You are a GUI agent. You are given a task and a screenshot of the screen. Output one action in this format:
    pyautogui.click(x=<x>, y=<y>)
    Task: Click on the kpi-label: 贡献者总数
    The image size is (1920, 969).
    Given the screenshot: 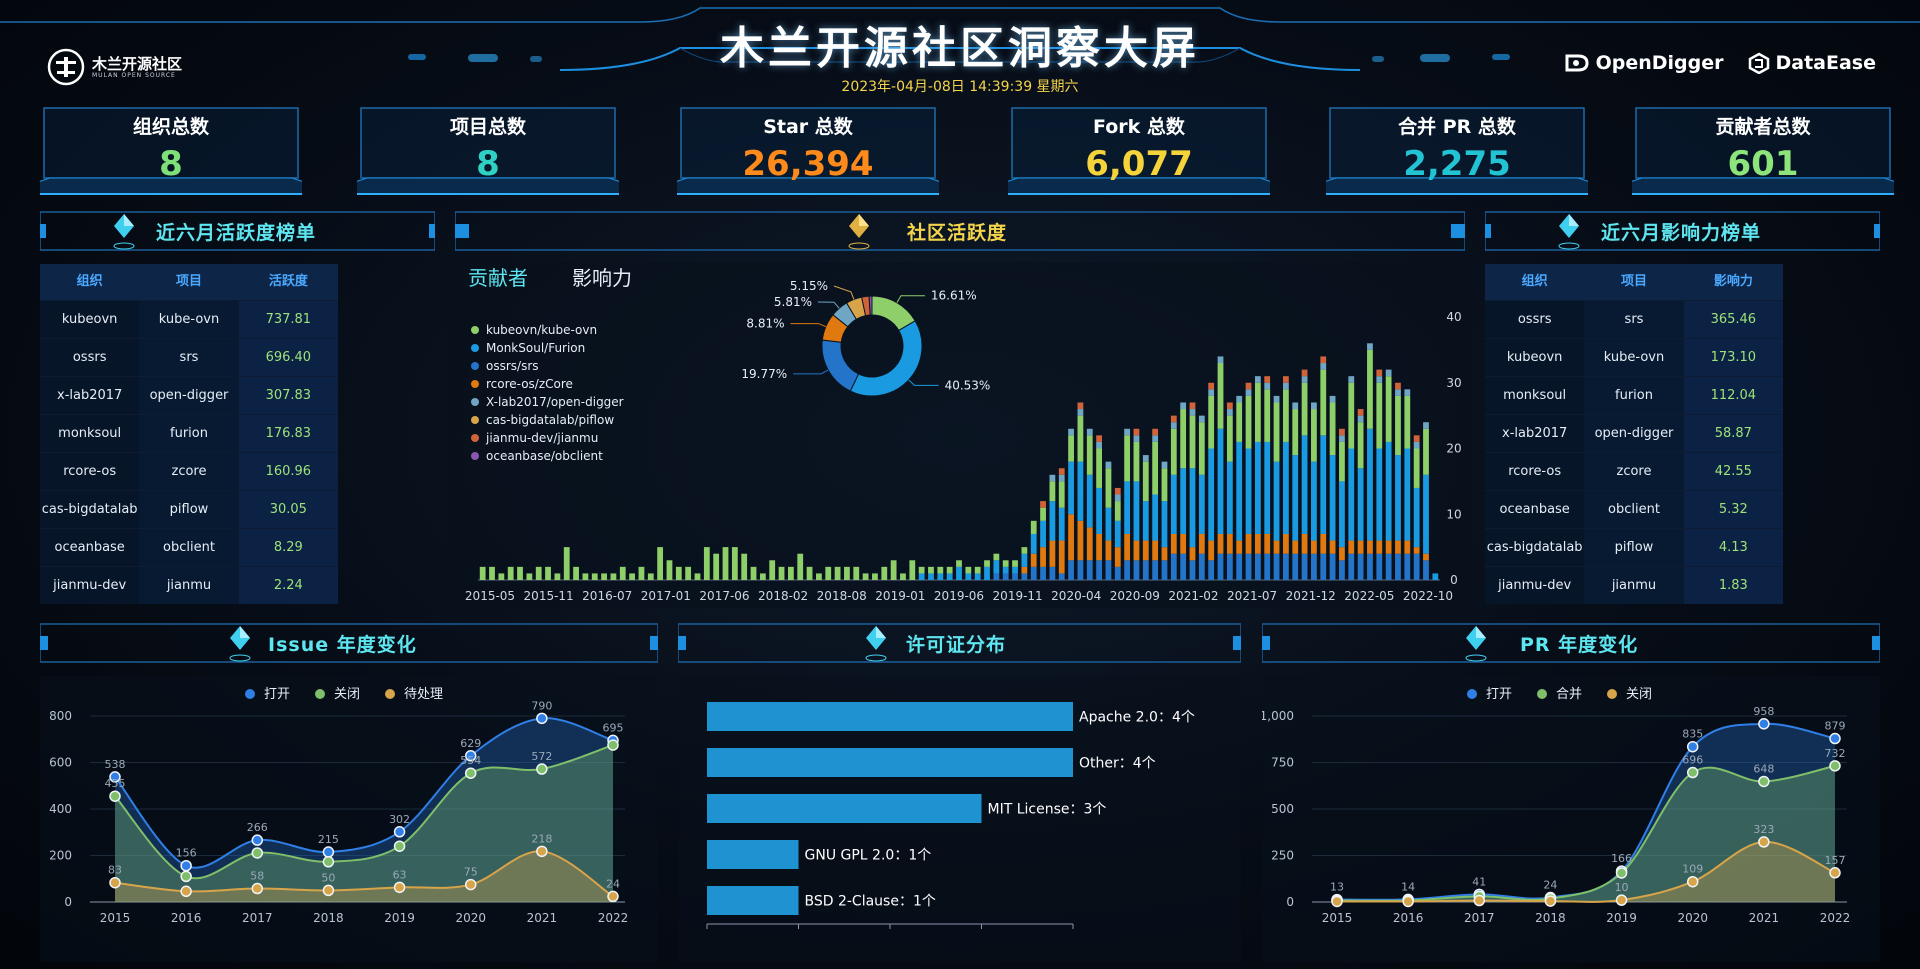 What is the action you would take?
    pyautogui.click(x=1763, y=127)
    